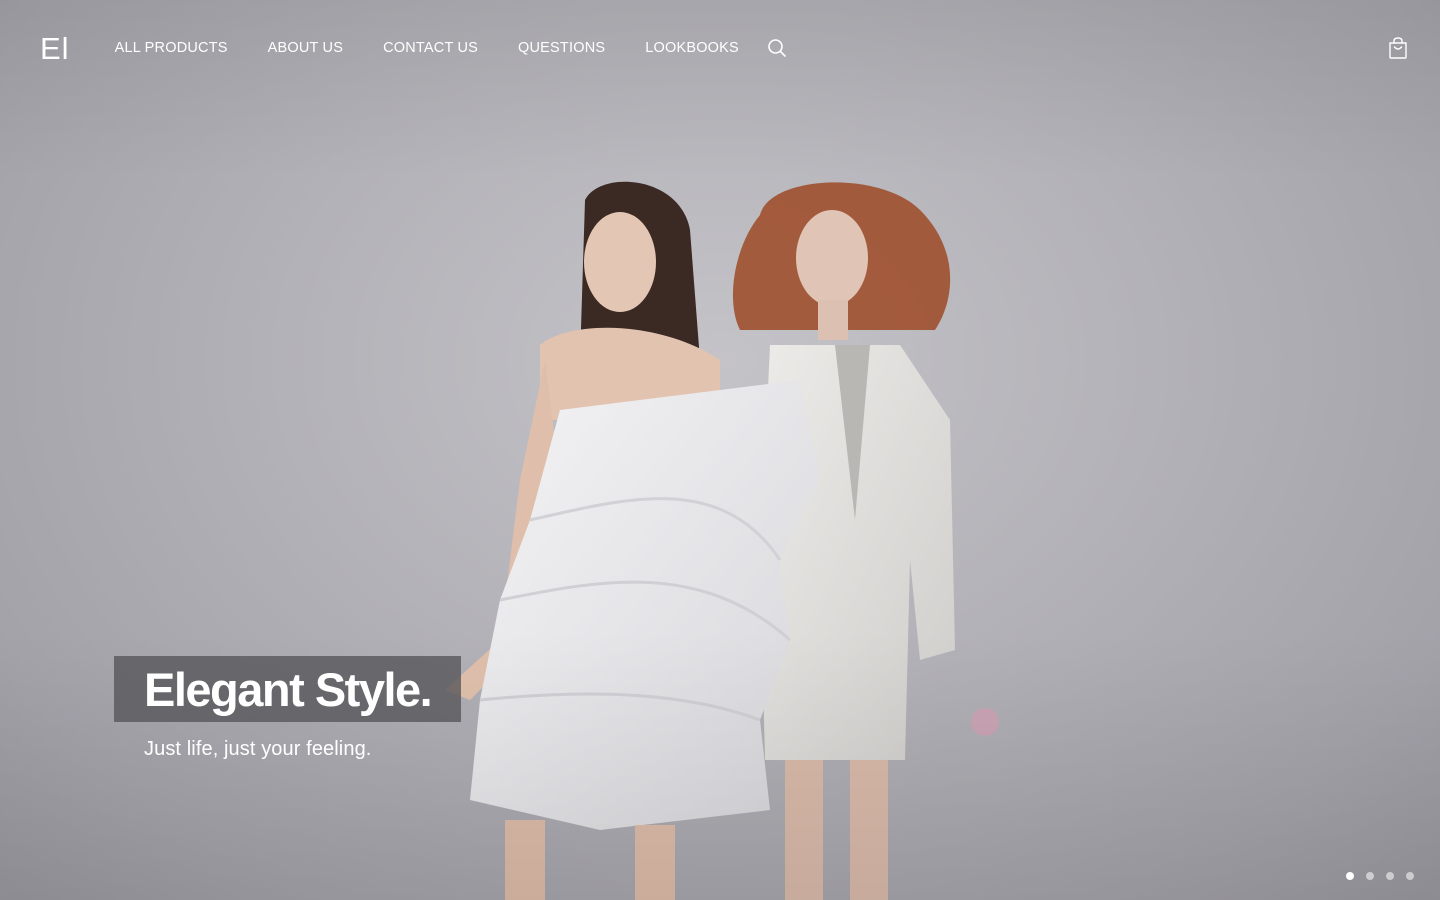 The height and width of the screenshot is (900, 1440). What do you see at coordinates (430, 48) in the screenshot?
I see `nav-item-contact-us: CONTACT US` at bounding box center [430, 48].